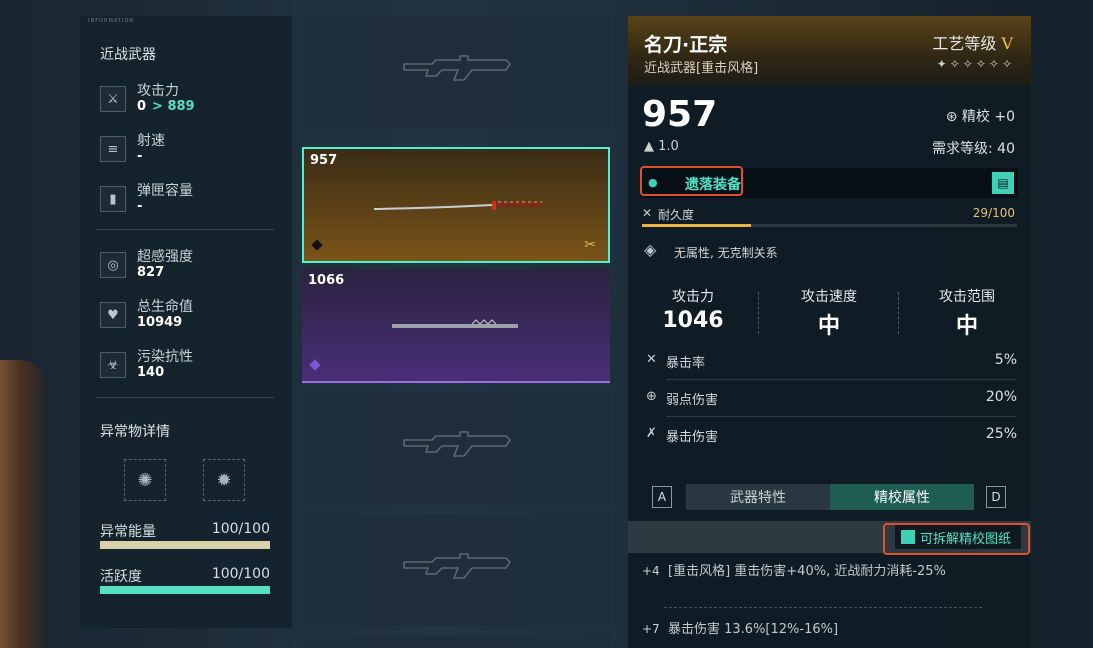  What do you see at coordinates (1001, 397) in the screenshot?
I see `sub-stat-value: 20%` at bounding box center [1001, 397].